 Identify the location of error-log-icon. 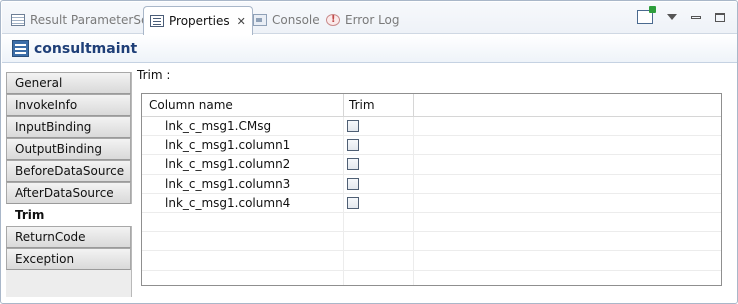
(333, 19).